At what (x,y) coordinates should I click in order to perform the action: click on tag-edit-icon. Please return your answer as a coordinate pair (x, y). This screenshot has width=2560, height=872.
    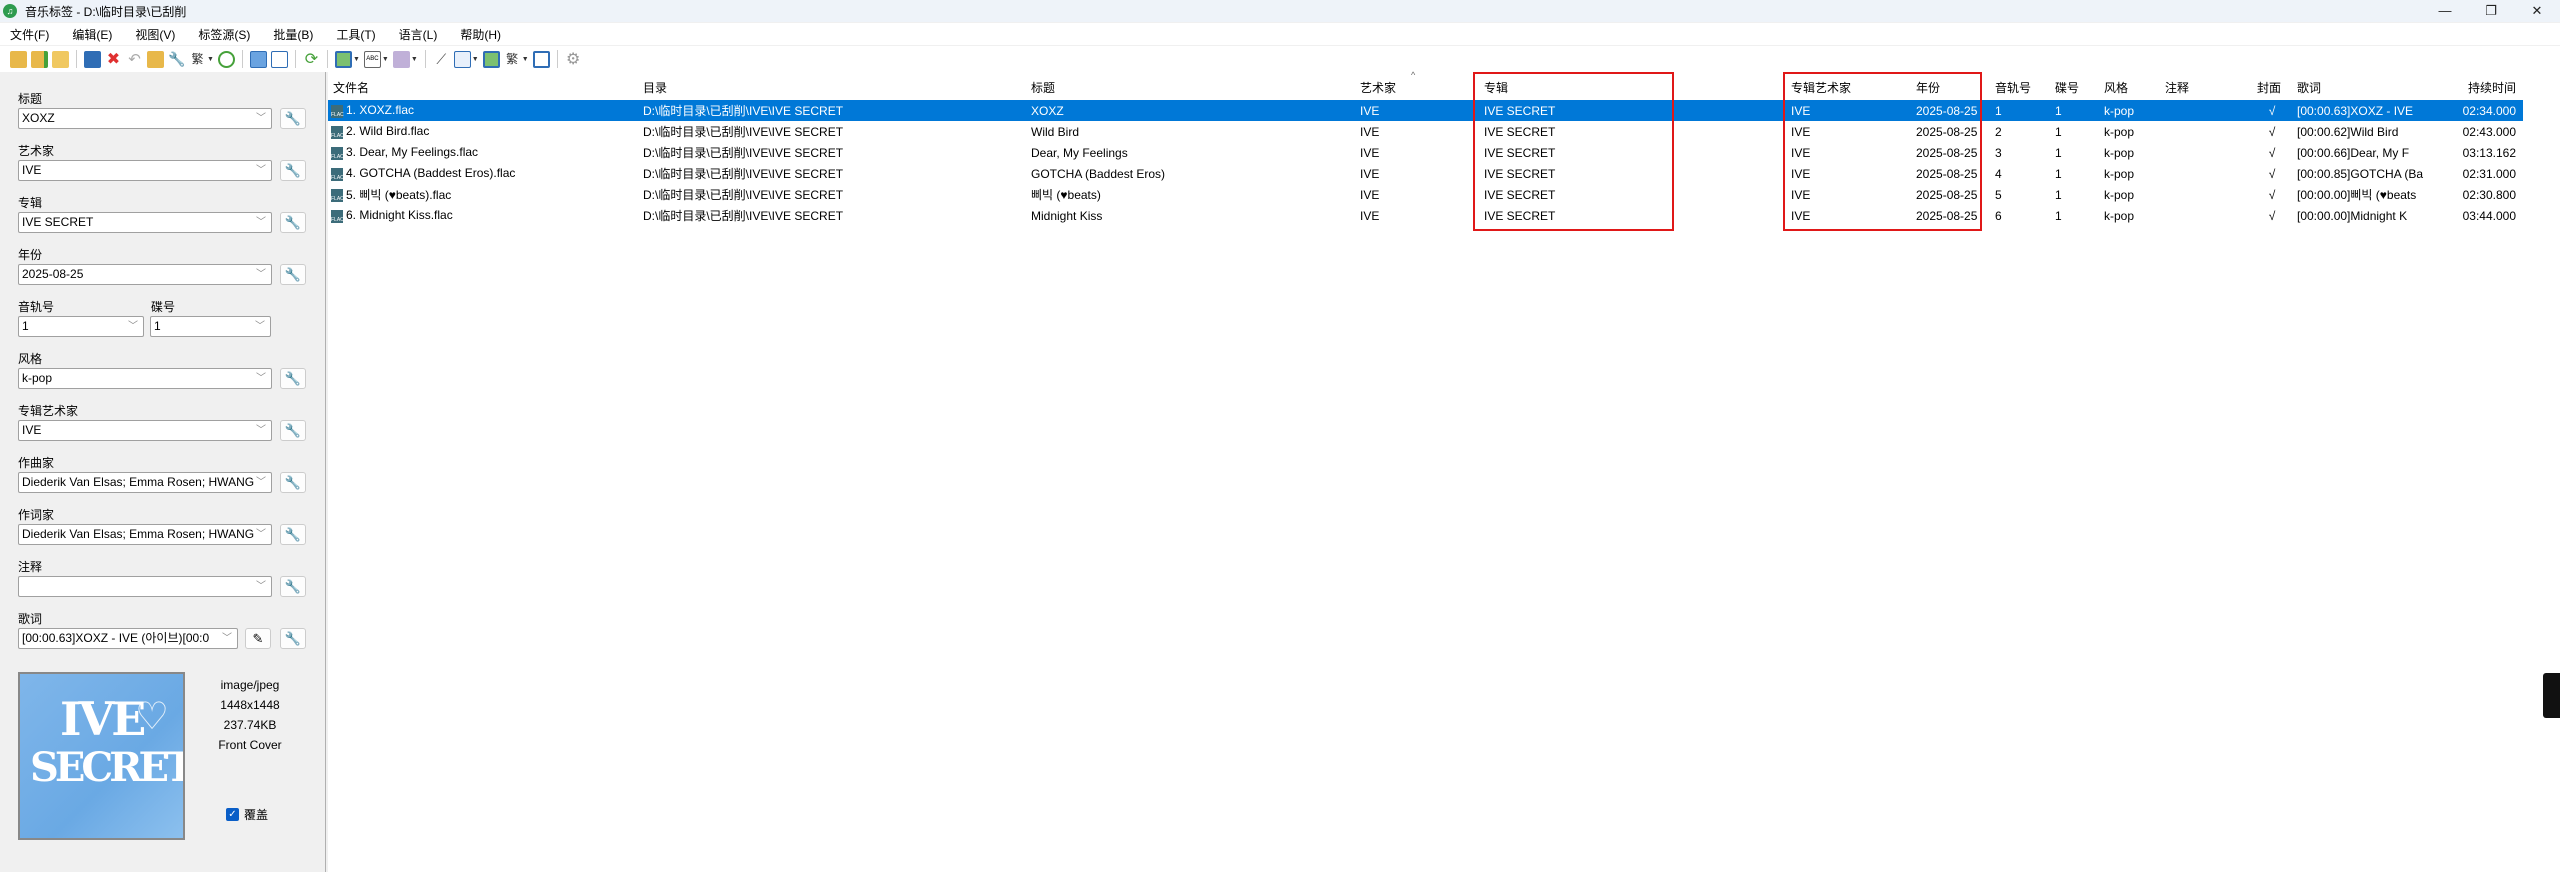
    Looking at the image, I should click on (401, 59).